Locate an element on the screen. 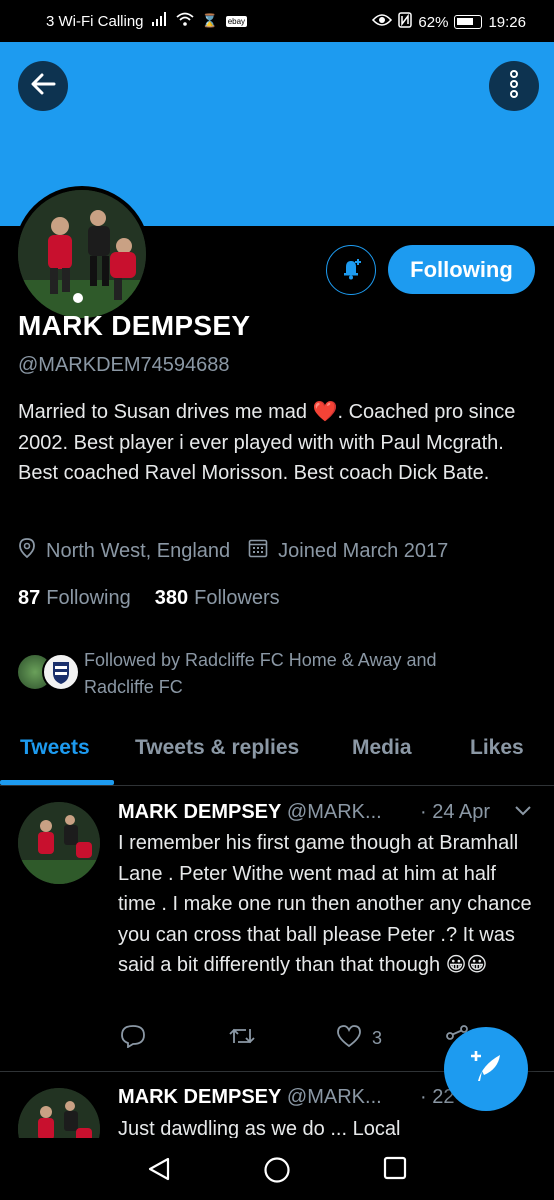 The width and height of the screenshot is (554, 1200). reply-icon is located at coordinates (133, 1038).